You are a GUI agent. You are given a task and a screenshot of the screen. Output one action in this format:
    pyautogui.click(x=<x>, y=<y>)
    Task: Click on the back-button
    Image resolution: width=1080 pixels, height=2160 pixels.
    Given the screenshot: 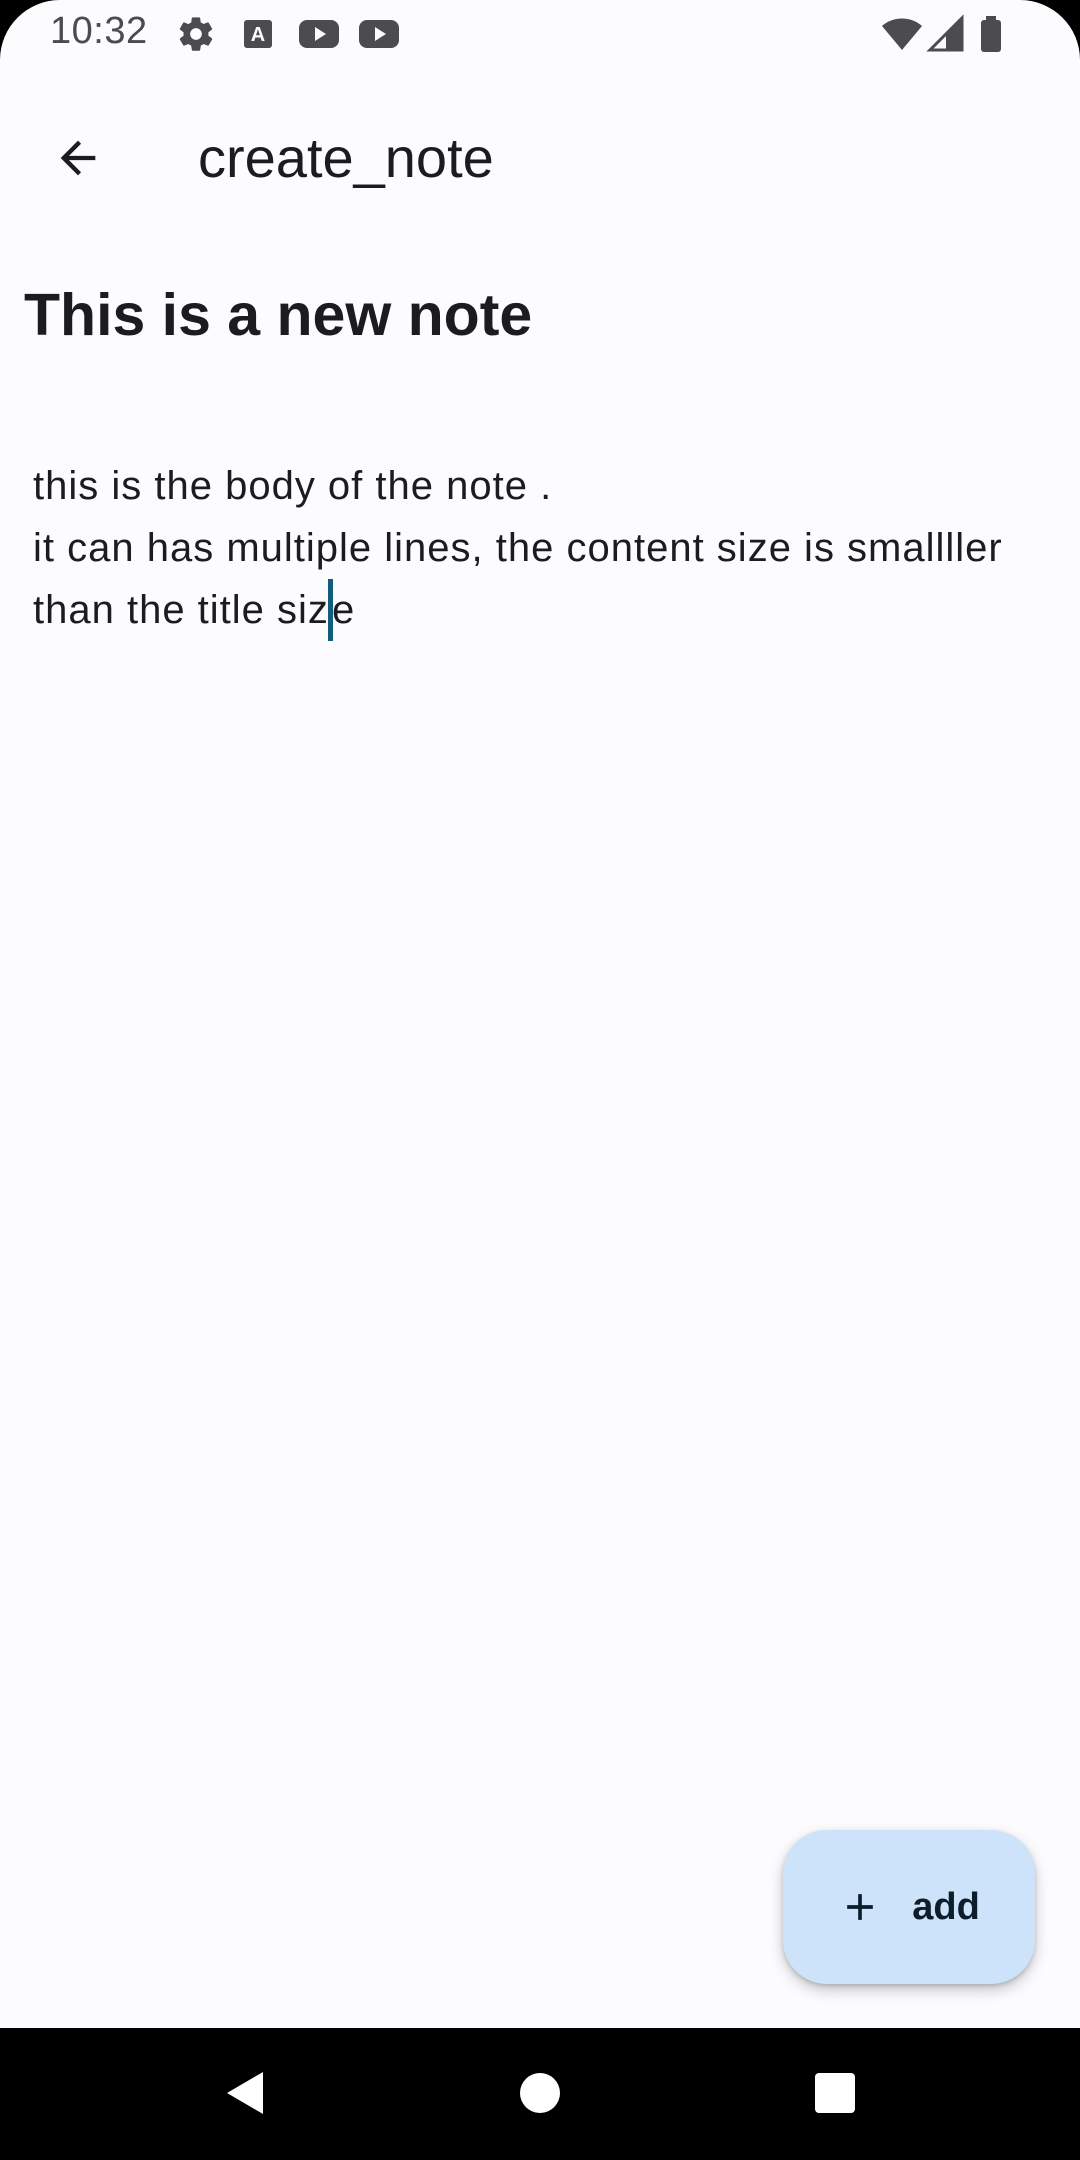 What is the action you would take?
    pyautogui.click(x=78, y=158)
    